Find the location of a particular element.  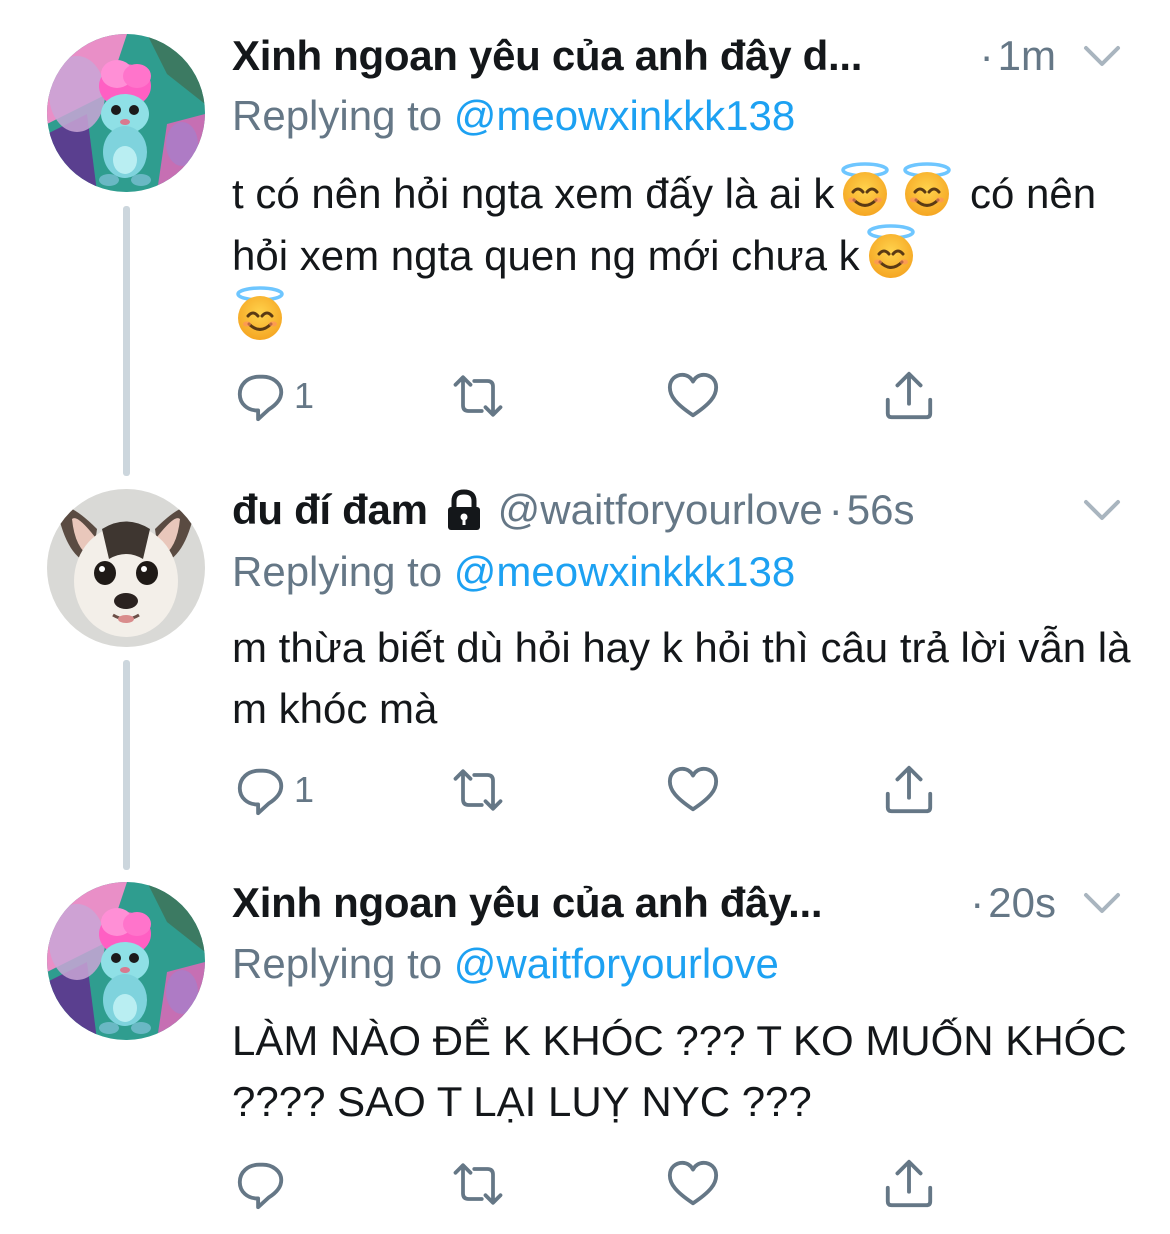

tweet-actions is located at coordinates (592, 1184).